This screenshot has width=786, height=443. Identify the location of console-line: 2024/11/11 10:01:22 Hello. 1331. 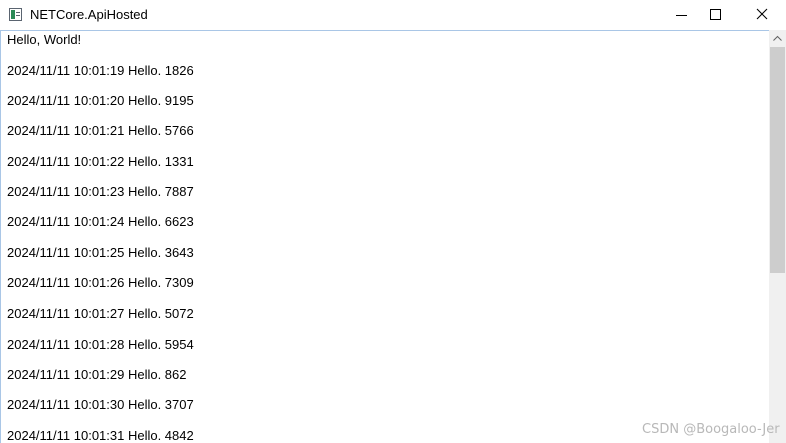
(100, 161).